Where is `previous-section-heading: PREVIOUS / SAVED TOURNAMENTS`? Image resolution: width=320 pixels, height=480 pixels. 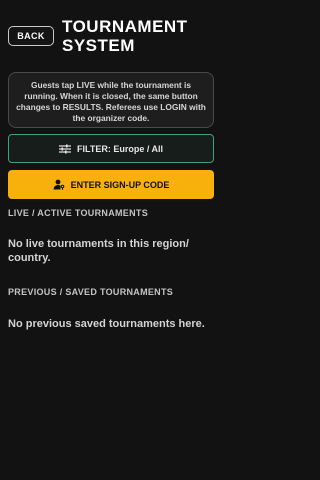
previous-section-heading: PREVIOUS / SAVED TOURNAMENTS is located at coordinates (91, 292).